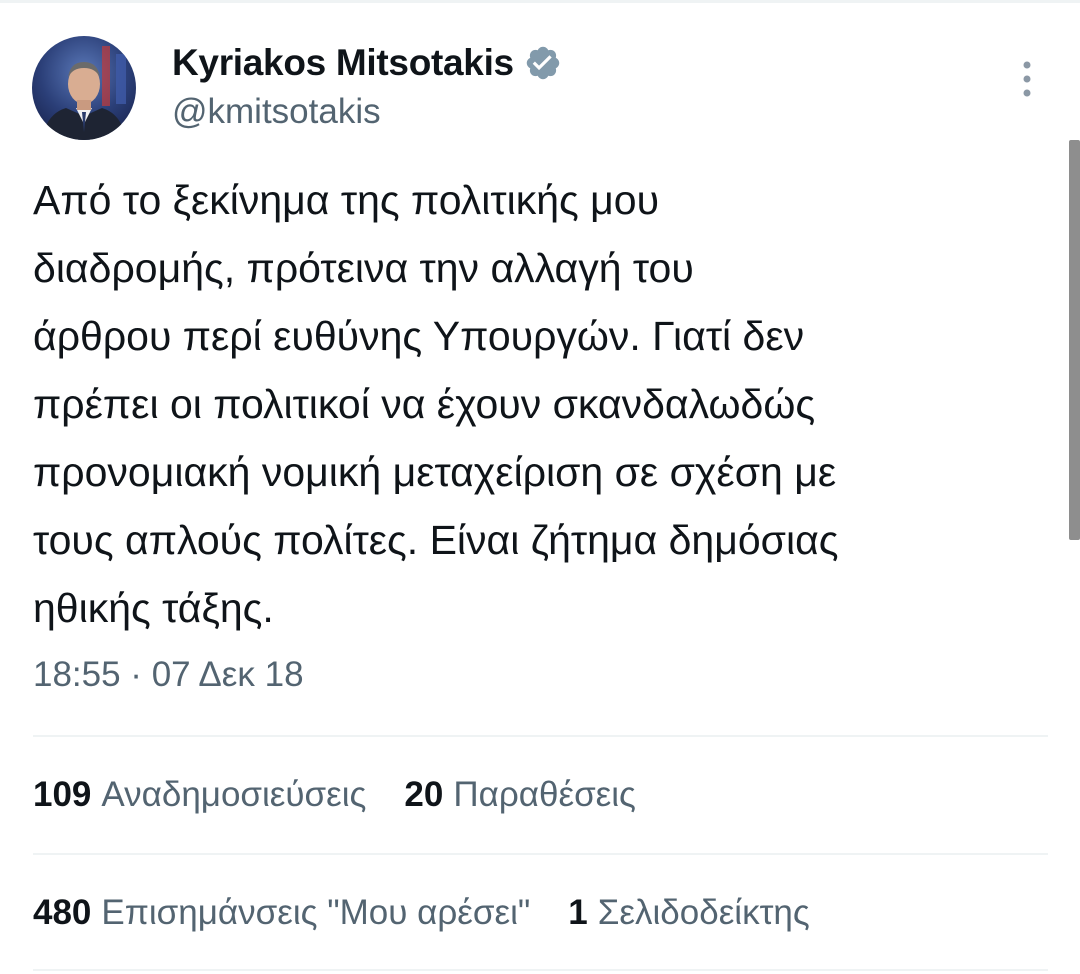 The image size is (1080, 974). I want to click on reposts-stat: 109 Αναδημοσιεύσεις, so click(199, 795).